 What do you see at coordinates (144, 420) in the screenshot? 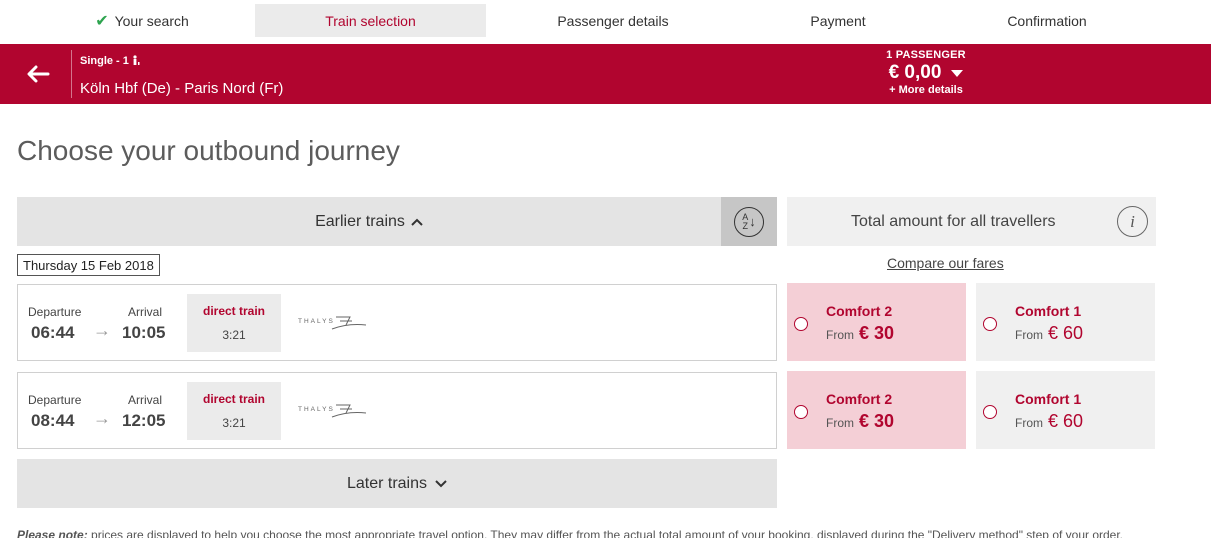
I see `arrival-time: 12:05` at bounding box center [144, 420].